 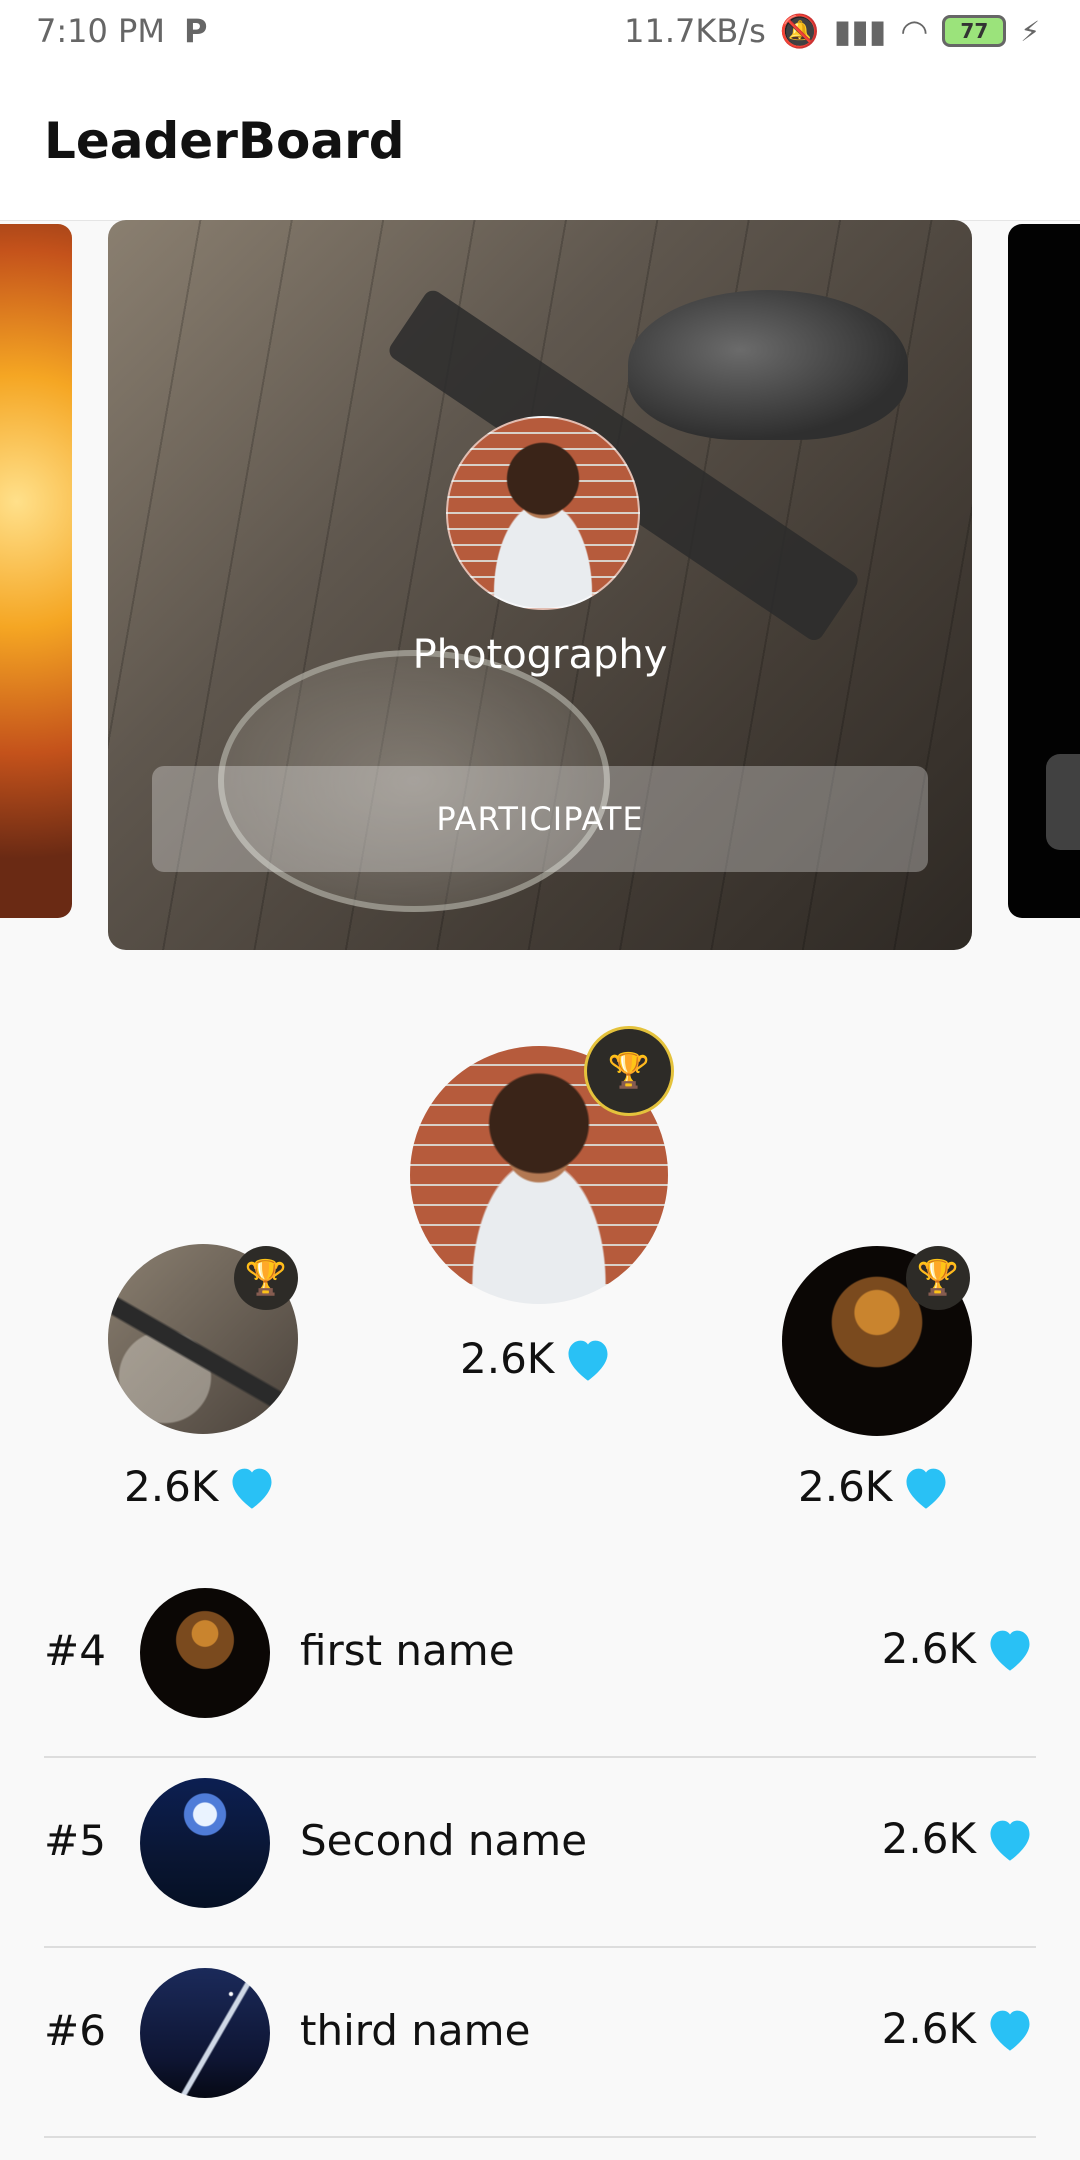 I want to click on card-avatar, so click(x=543, y=513).